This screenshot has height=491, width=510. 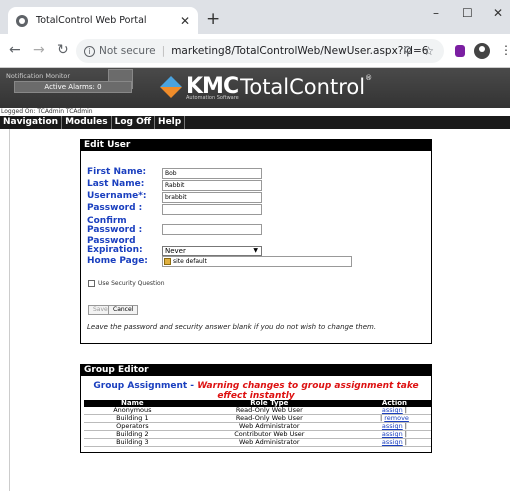 I want to click on zoom-icon: ⚲, so click(x=407, y=51).